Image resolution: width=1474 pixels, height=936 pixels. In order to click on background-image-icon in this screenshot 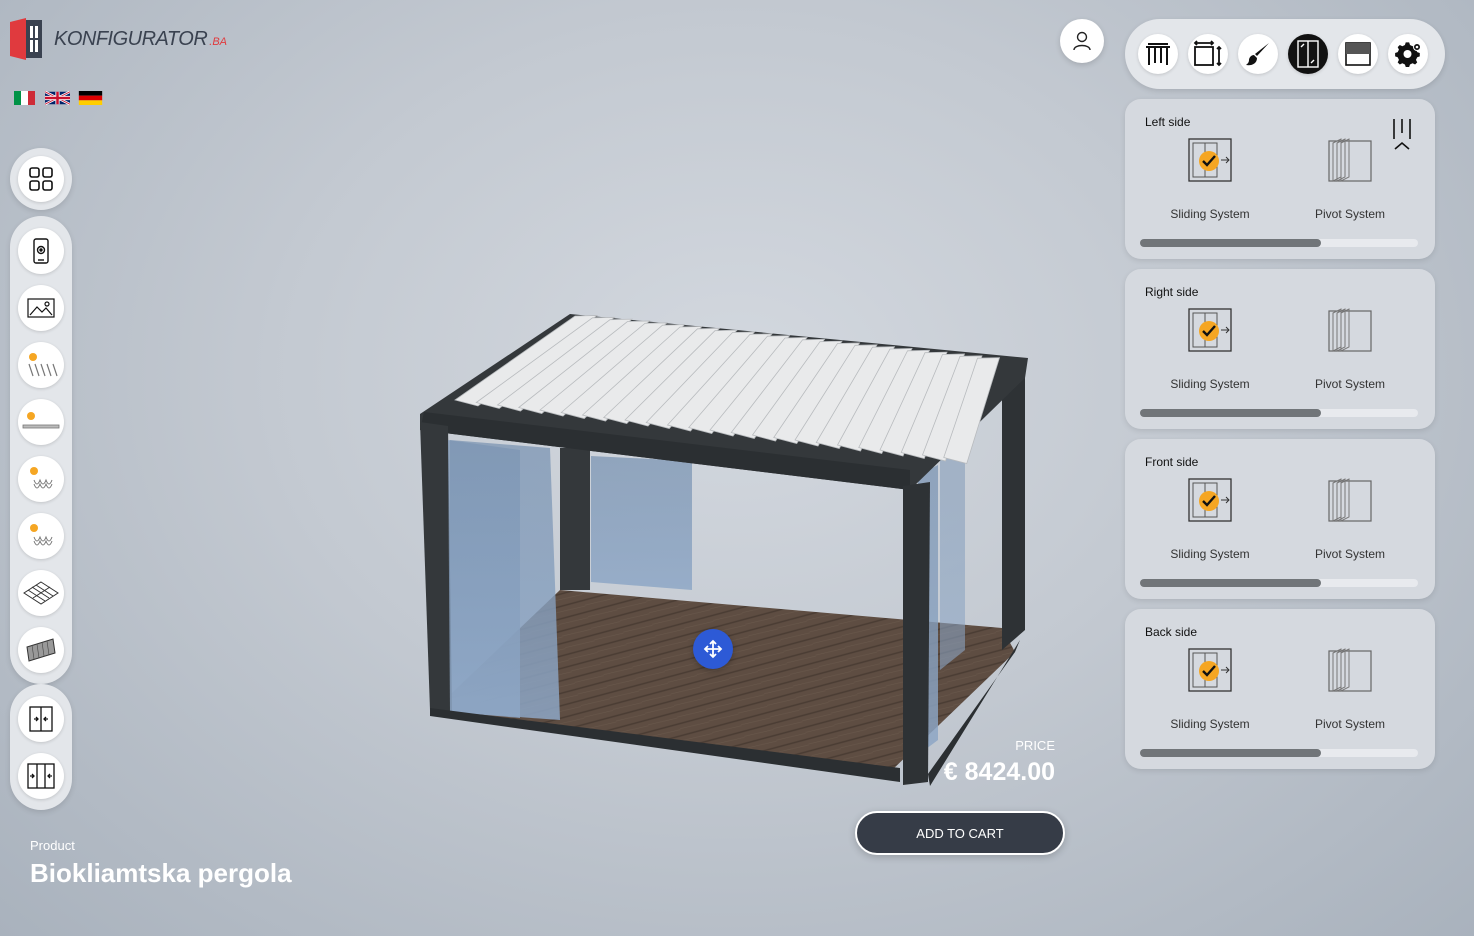, I will do `click(41, 307)`.